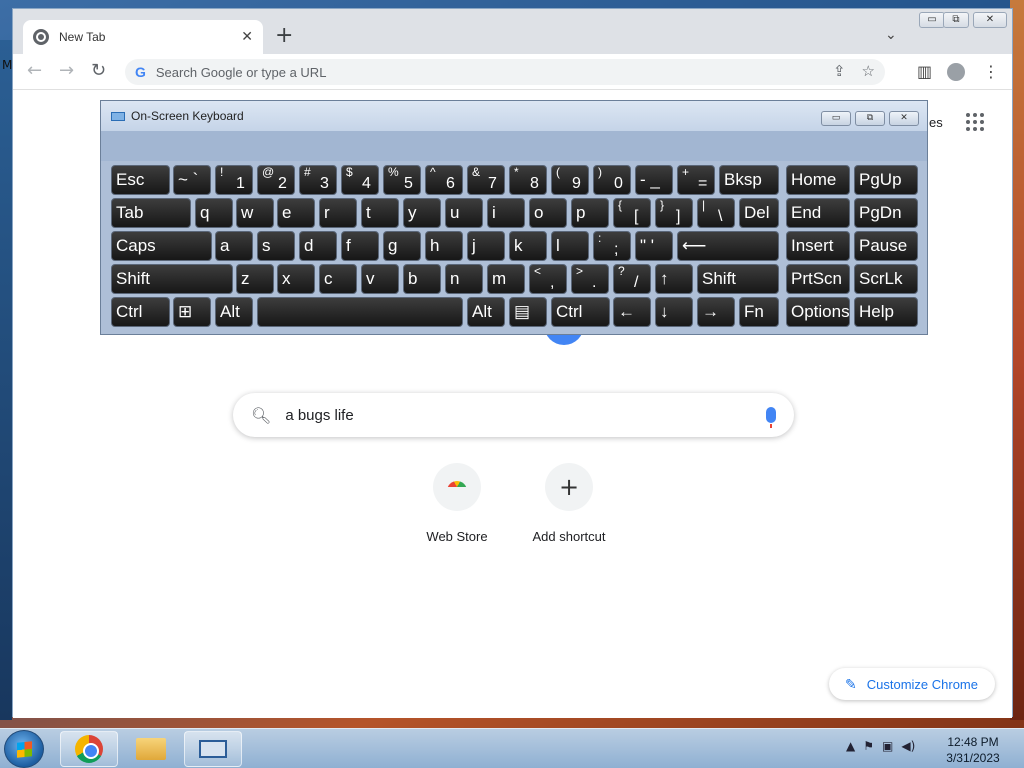  What do you see at coordinates (886, 180) in the screenshot?
I see `key-PgUp: PgUp` at bounding box center [886, 180].